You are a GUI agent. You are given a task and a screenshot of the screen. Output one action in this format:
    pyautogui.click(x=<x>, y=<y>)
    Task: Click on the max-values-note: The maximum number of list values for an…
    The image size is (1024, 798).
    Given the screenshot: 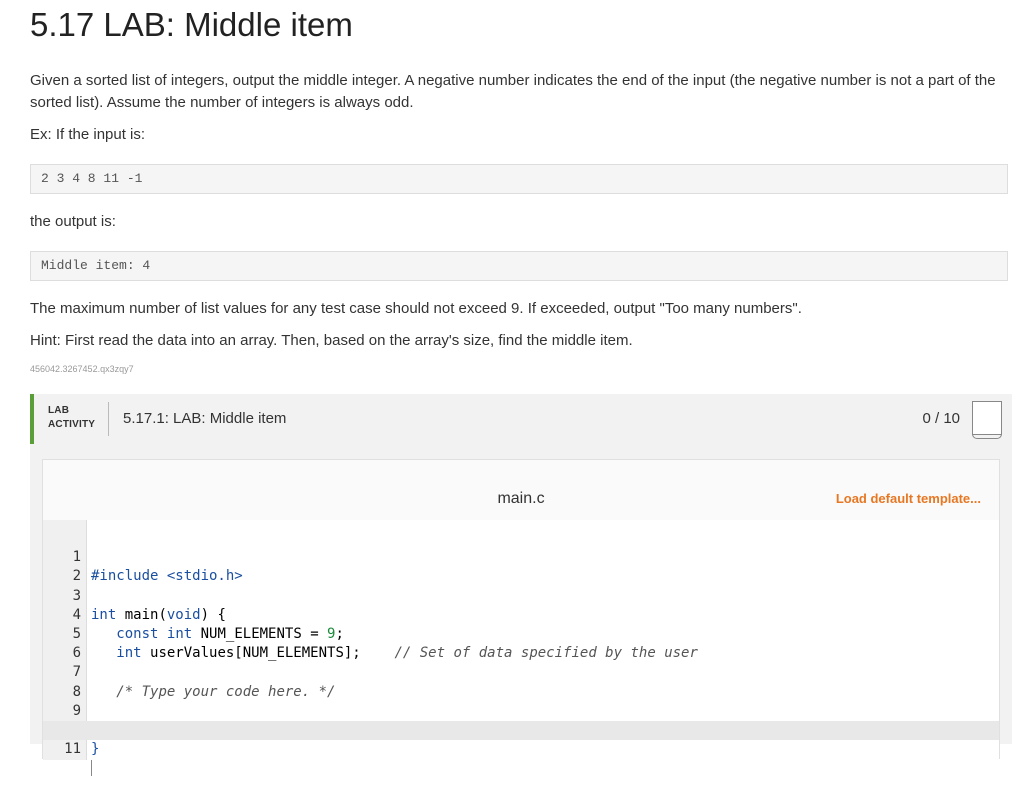 What is the action you would take?
    pyautogui.click(x=416, y=308)
    